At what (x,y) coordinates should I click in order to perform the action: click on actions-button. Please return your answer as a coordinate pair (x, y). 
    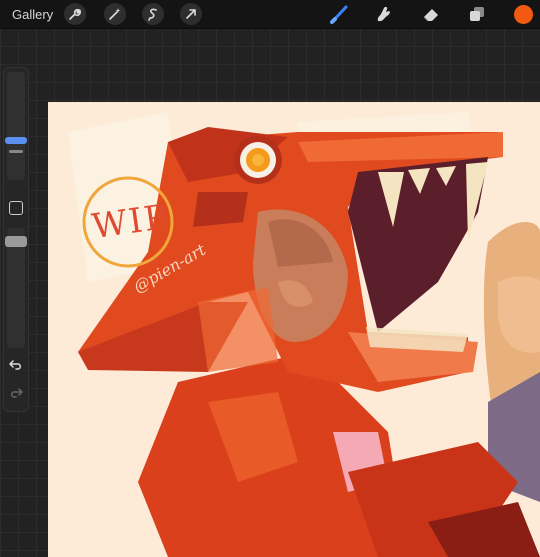
    Looking at the image, I should click on (75, 14).